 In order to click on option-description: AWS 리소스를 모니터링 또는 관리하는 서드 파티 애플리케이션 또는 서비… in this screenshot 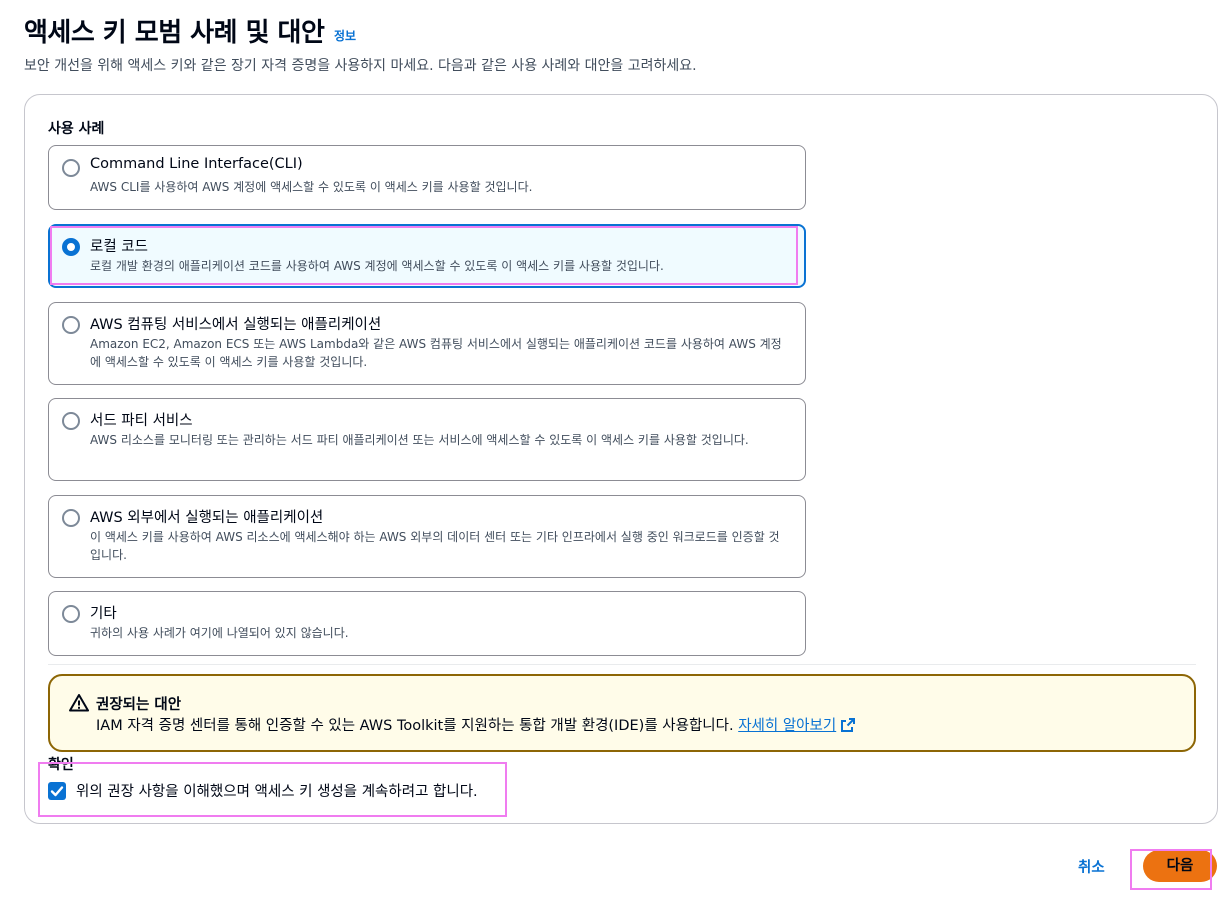, I will do `click(419, 440)`.